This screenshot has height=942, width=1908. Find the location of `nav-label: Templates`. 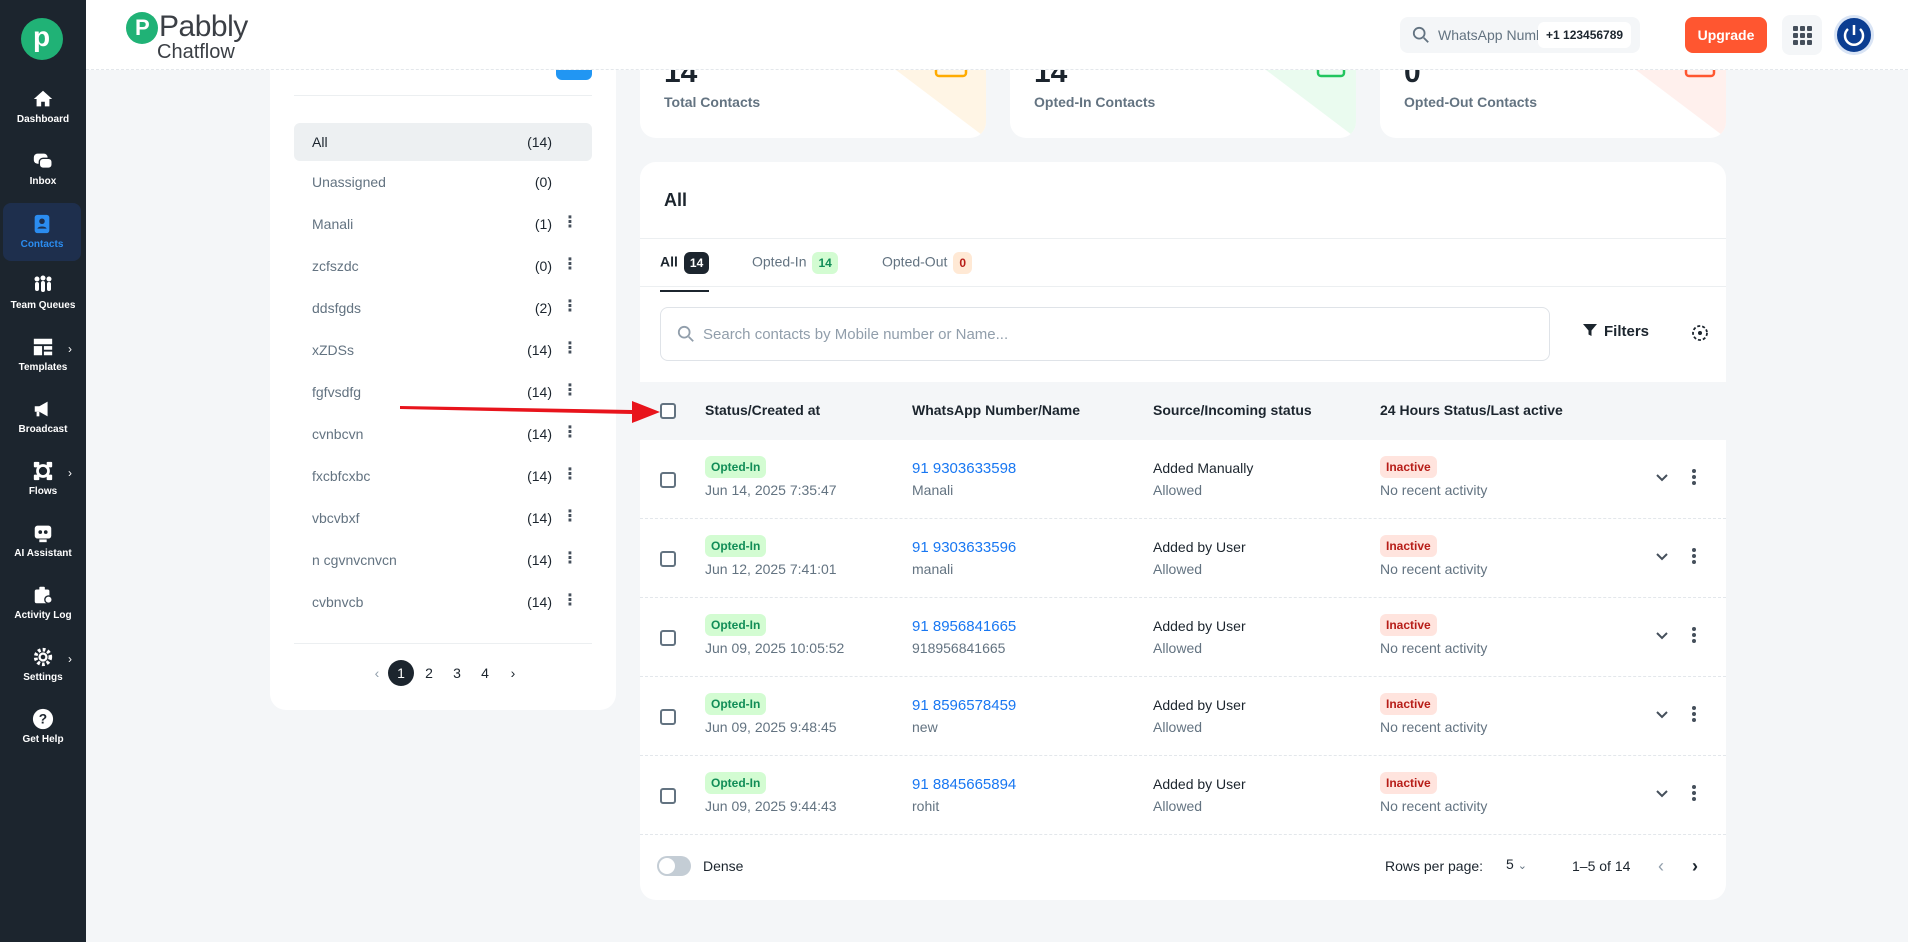

nav-label: Templates is located at coordinates (43, 367).